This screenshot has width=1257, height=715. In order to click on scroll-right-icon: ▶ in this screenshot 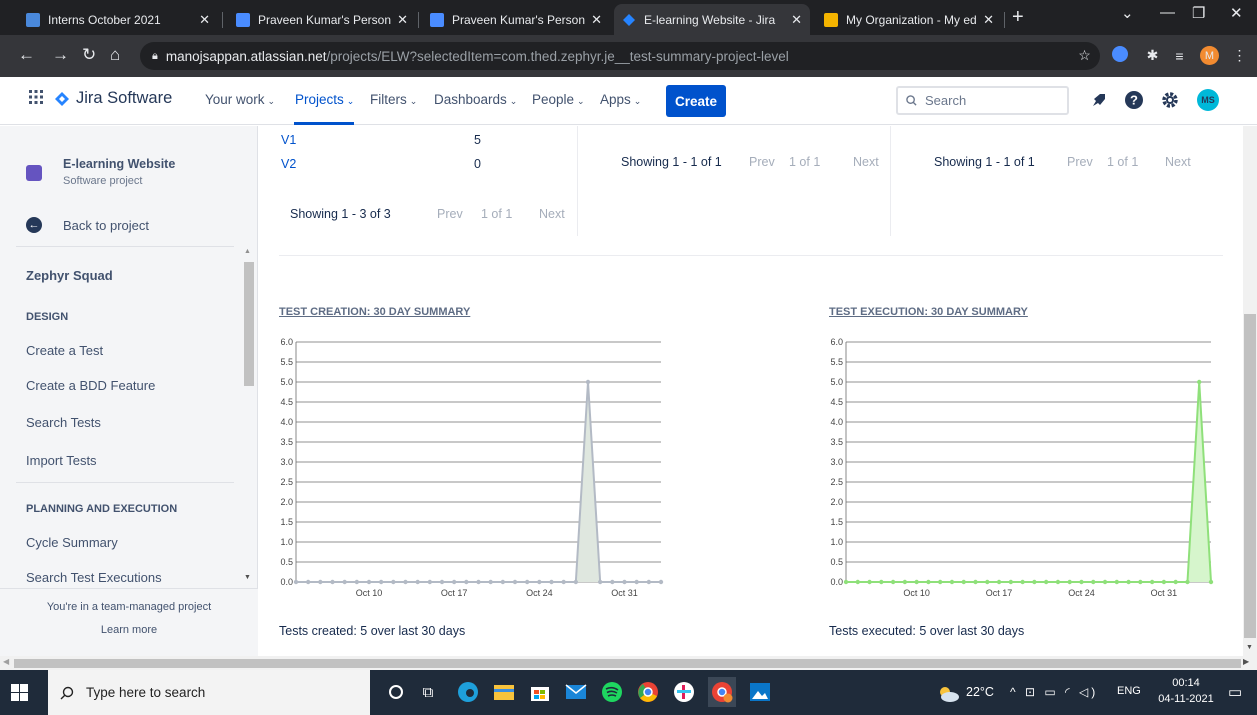, I will do `click(1246, 661)`.